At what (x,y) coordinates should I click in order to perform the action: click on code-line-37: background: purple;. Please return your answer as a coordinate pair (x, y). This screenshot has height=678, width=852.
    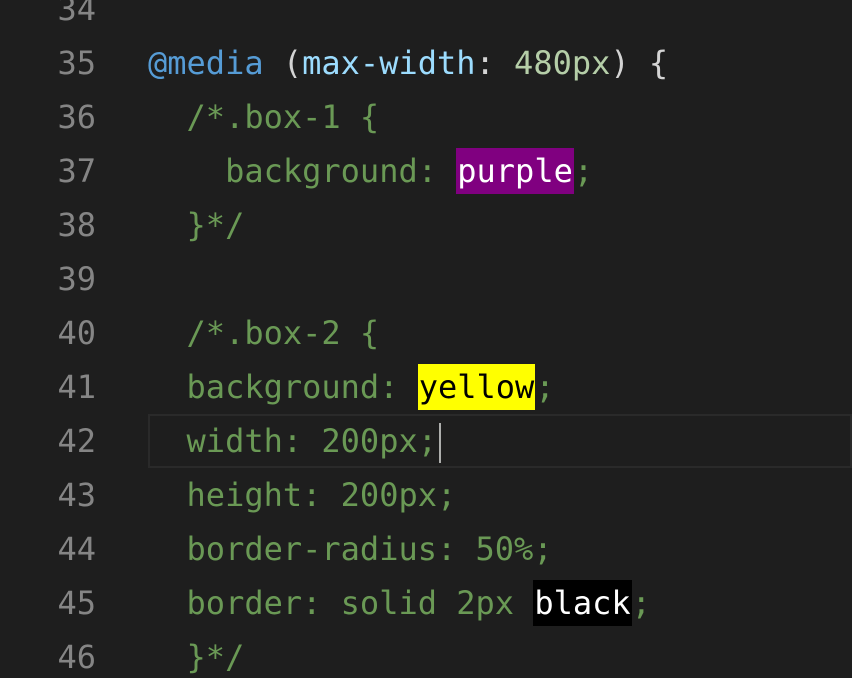
    Looking at the image, I should click on (500, 171).